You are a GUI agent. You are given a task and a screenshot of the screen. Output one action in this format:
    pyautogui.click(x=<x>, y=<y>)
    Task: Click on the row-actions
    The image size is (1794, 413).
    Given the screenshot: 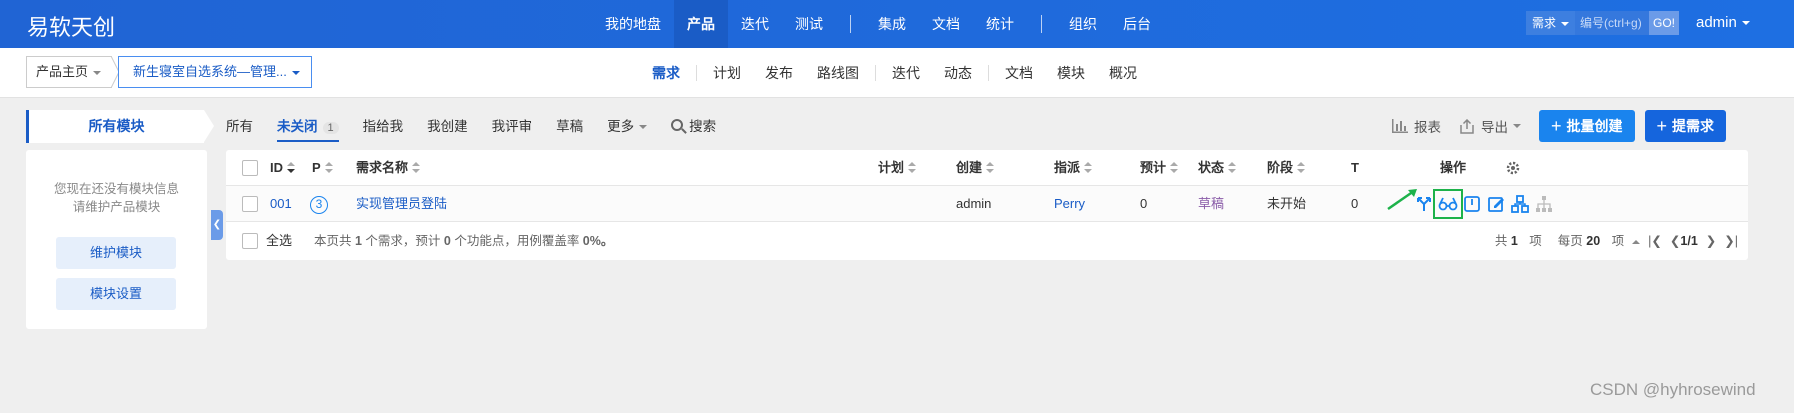 What is the action you would take?
    pyautogui.click(x=1484, y=204)
    